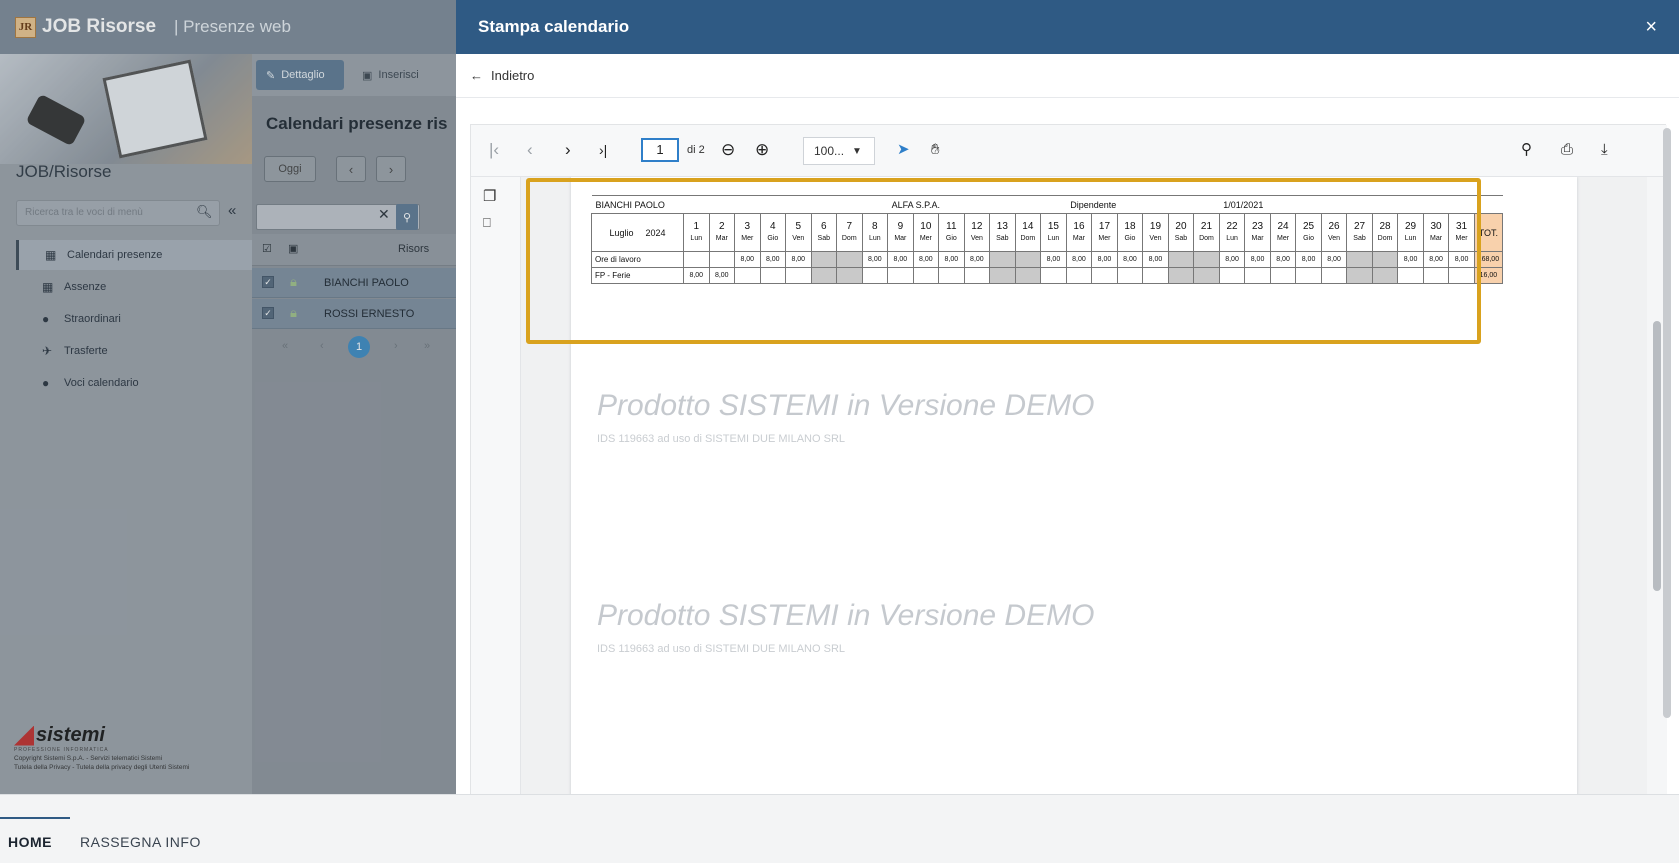 Image resolution: width=1679 pixels, height=863 pixels. Describe the element at coordinates (134, 287) in the screenshot. I see `sidebar-item-assenze: ▦ Assenze` at that location.